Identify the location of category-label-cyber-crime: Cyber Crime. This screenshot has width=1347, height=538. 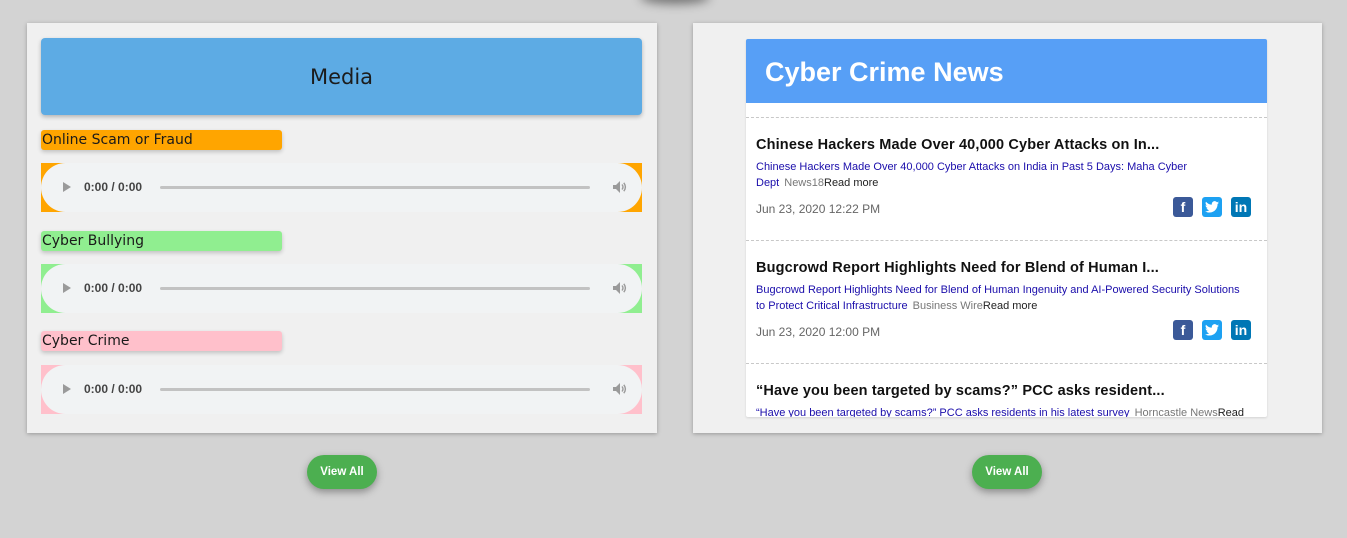
(161, 341).